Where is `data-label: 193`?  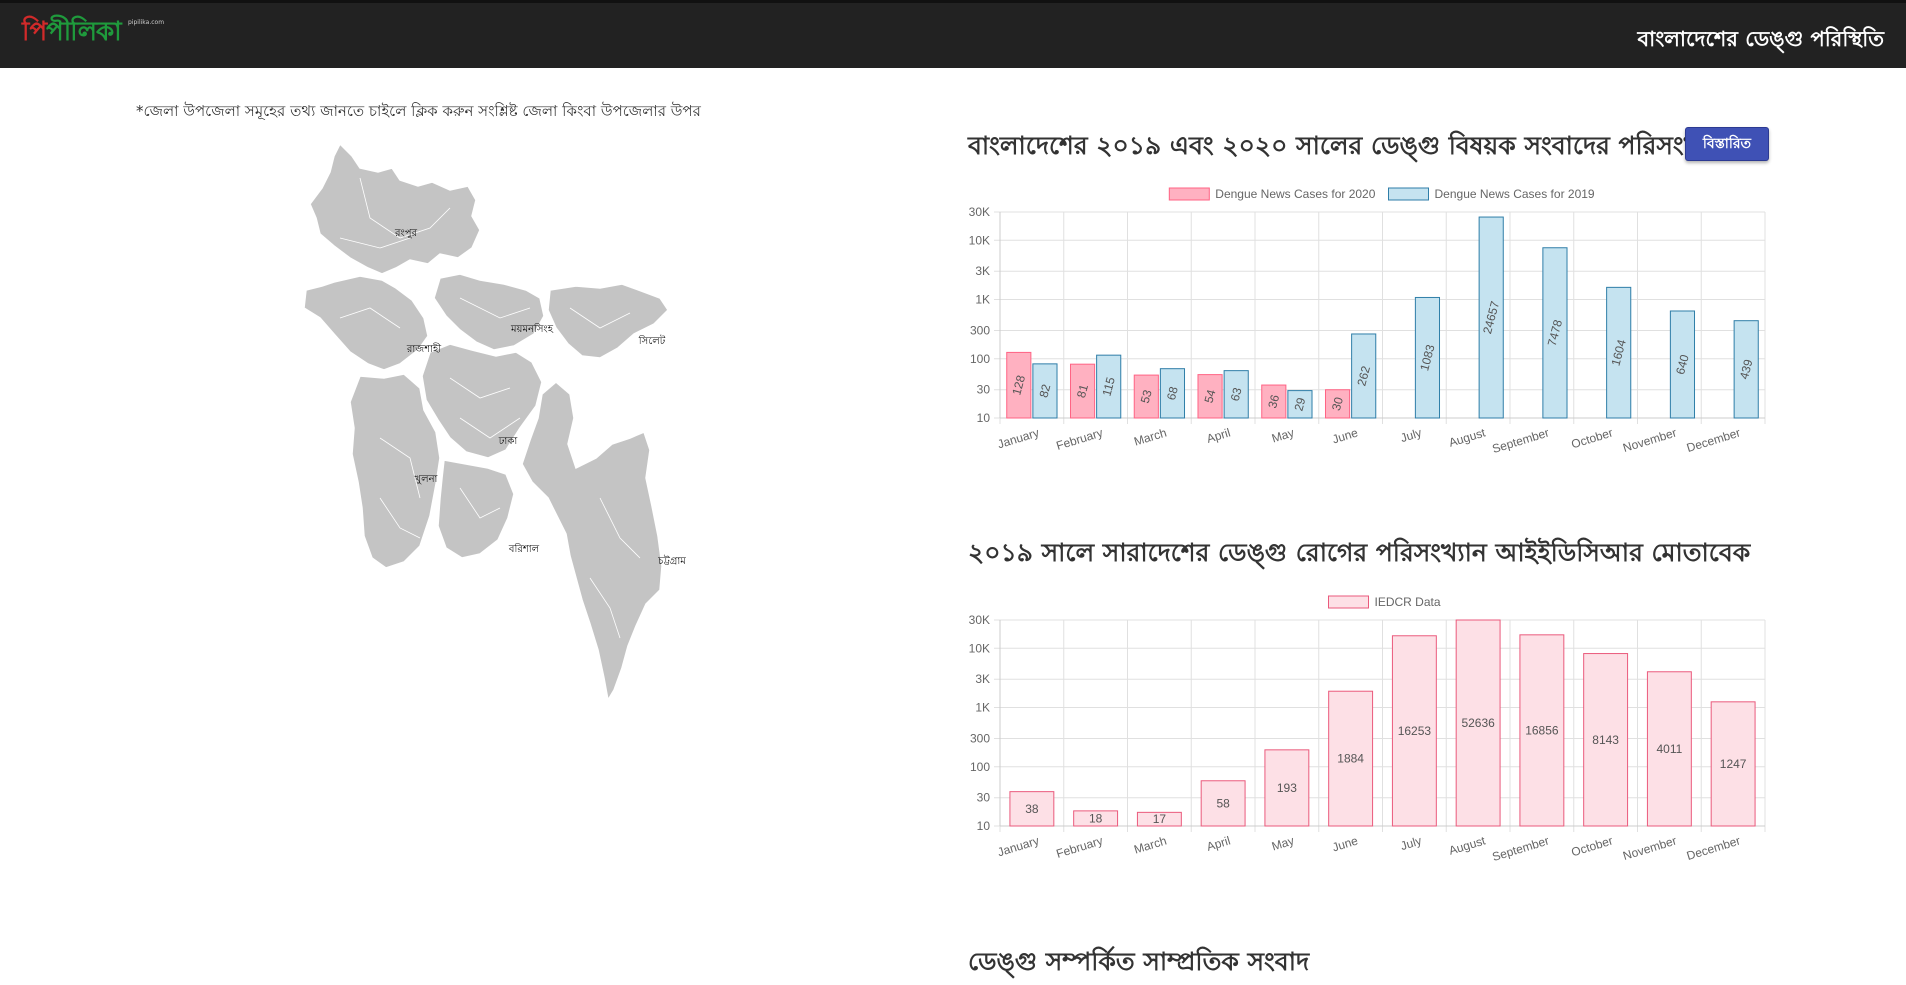 data-label: 193 is located at coordinates (1287, 788).